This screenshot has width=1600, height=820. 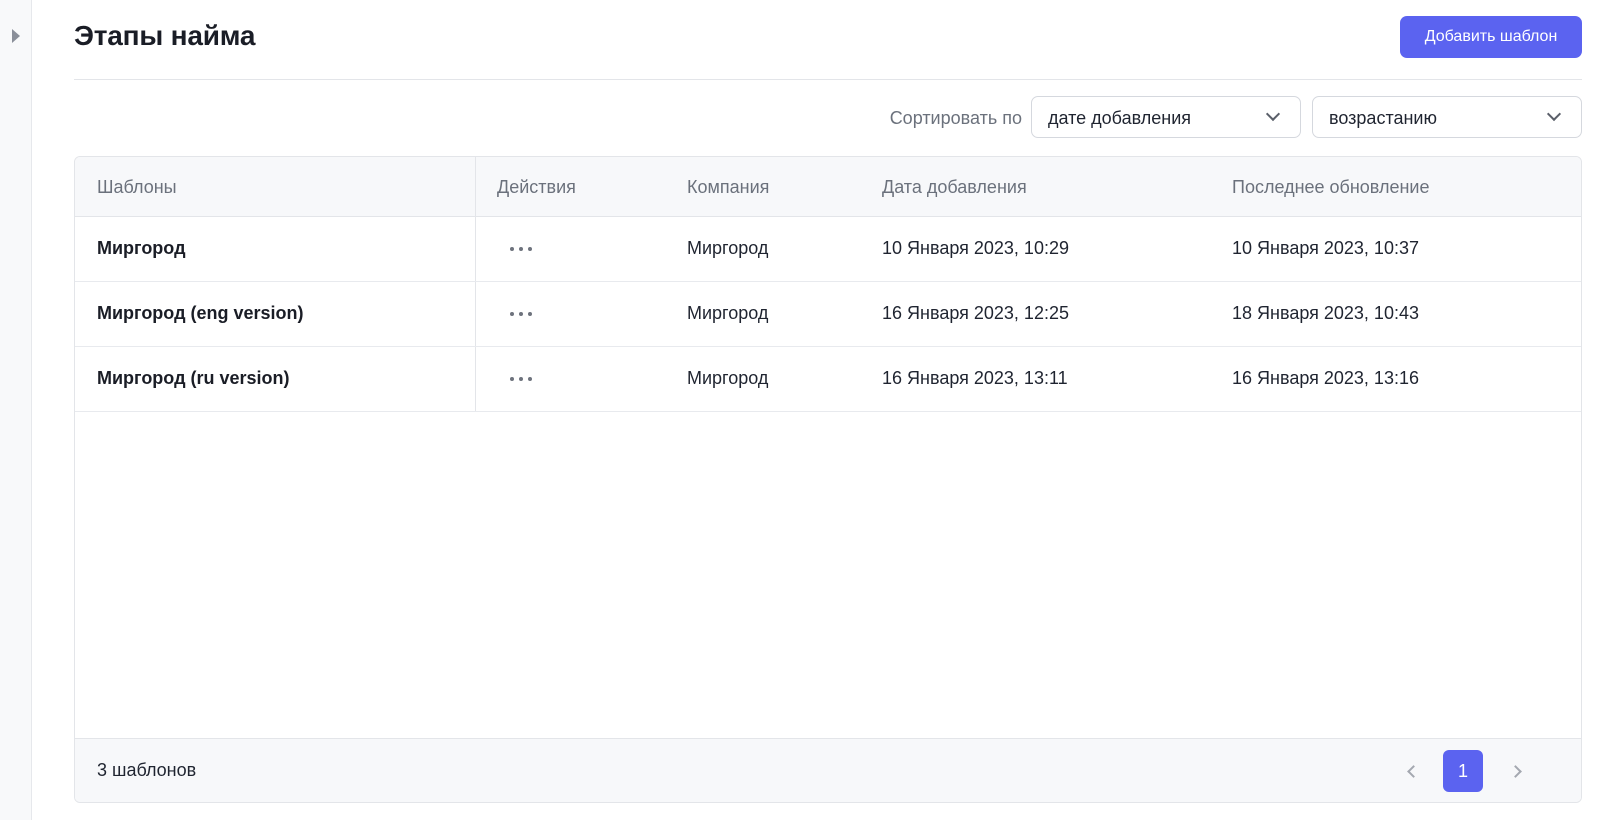 What do you see at coordinates (828, 770) in the screenshot?
I see `table-footer: 3 шаблонов 1` at bounding box center [828, 770].